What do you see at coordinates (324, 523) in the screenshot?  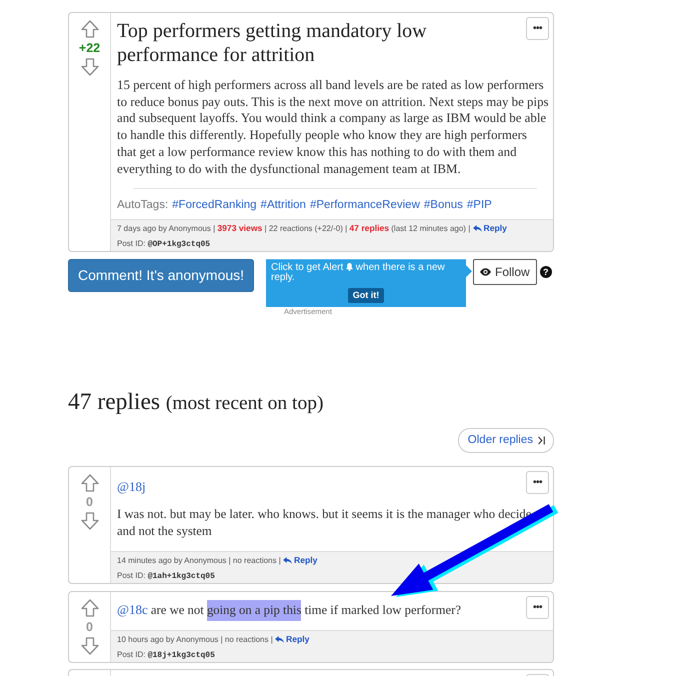 I see `reply-text: I was not. but may be later. who knows. but it seems it is the manager who decide and not the system` at bounding box center [324, 523].